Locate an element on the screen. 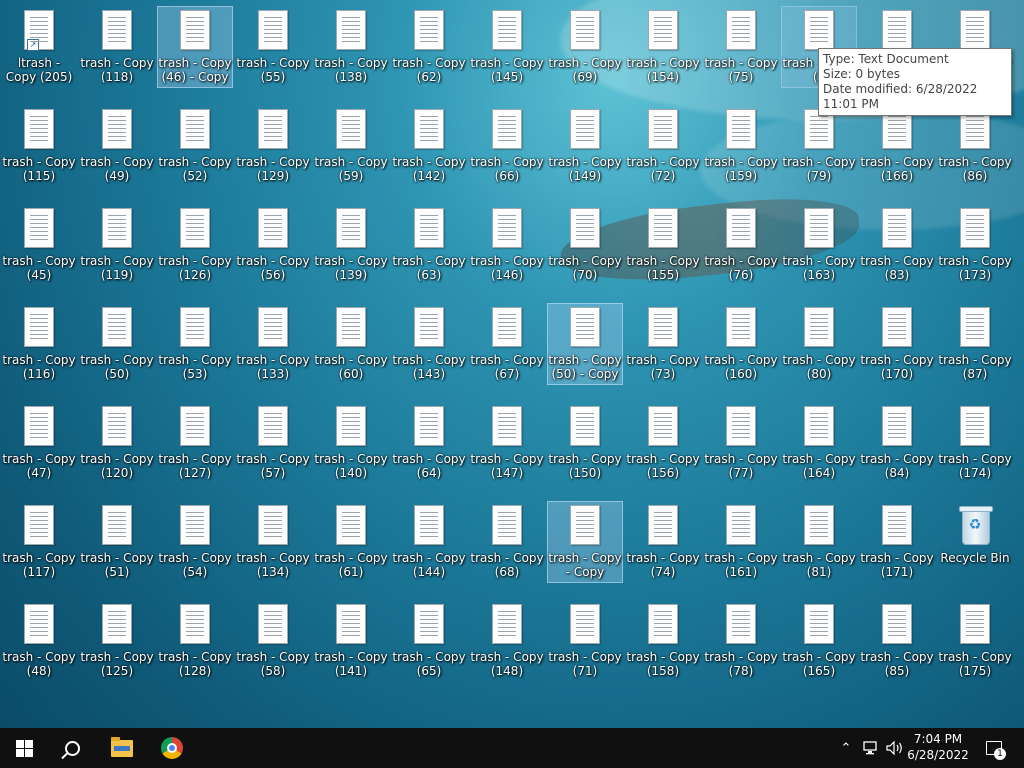 The height and width of the screenshot is (768, 1024). desktop-file-icon: trash - Copy (48) is located at coordinates (39, 641).